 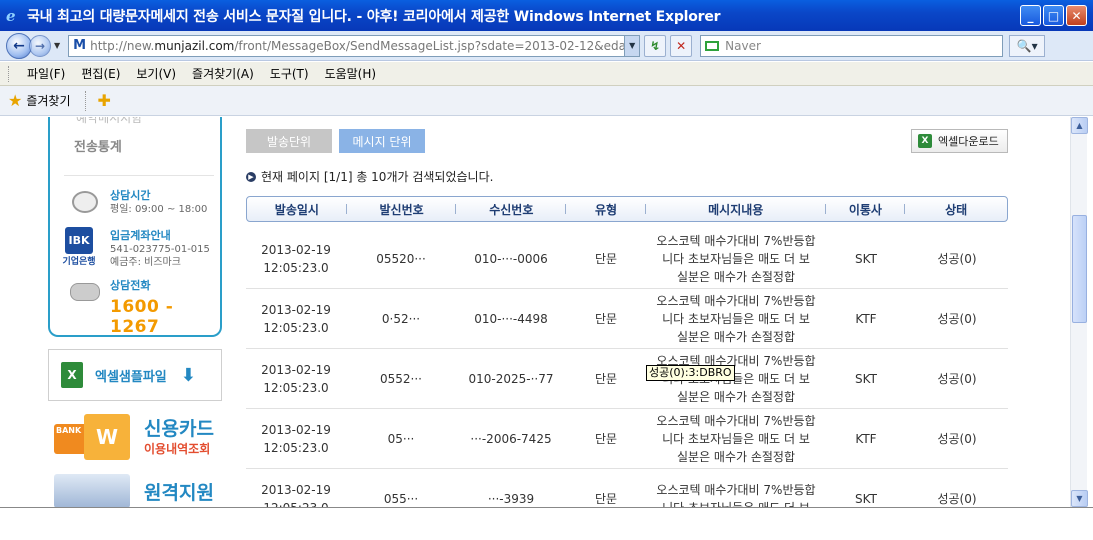 What do you see at coordinates (46, 73) in the screenshot?
I see `menu-file: 파일(F)` at bounding box center [46, 73].